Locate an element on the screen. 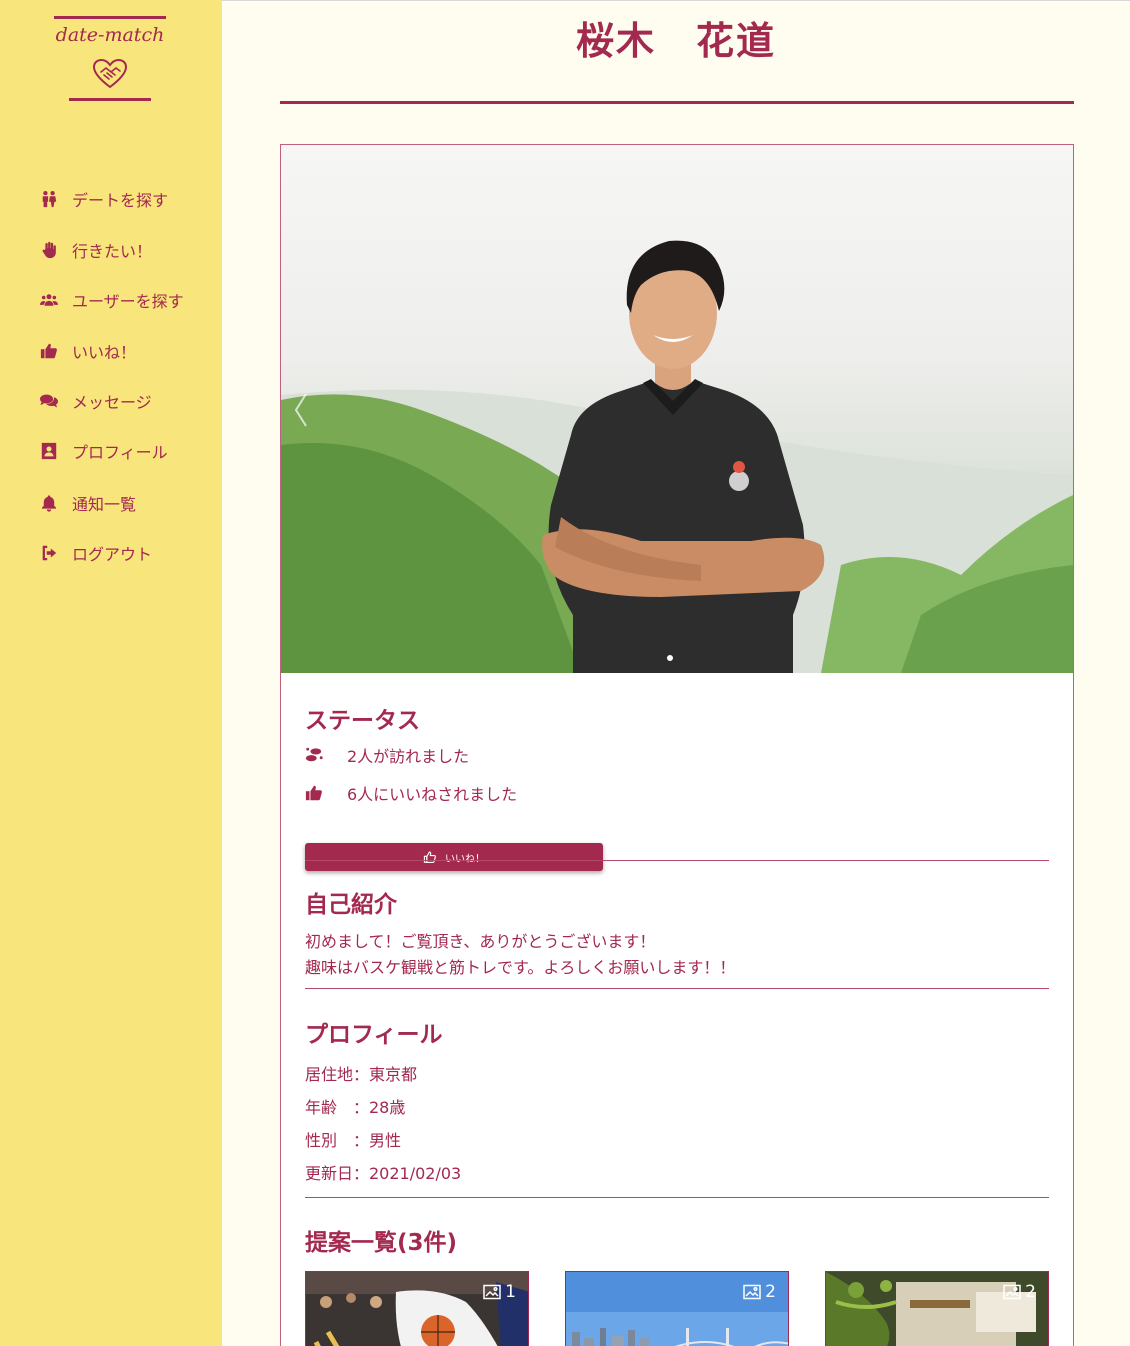 This screenshot has width=1130, height=1346. residence-row: 居住地：東京都 is located at coordinates (361, 1074).